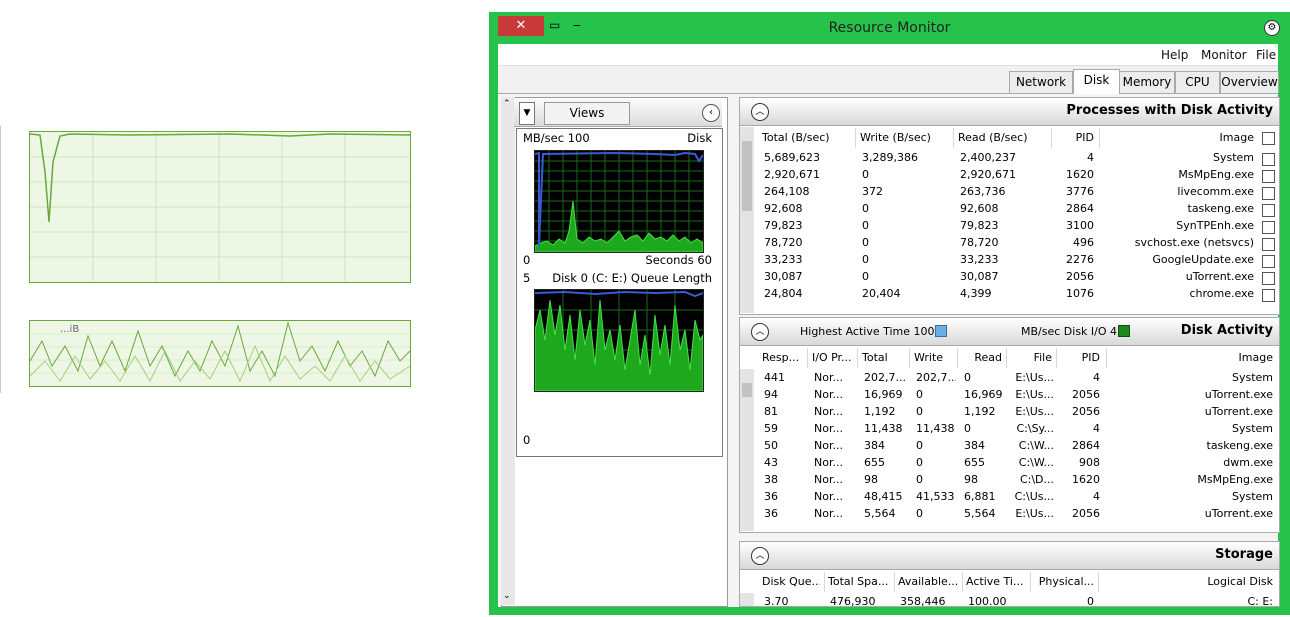 This screenshot has width=1290, height=617. Describe the element at coordinates (783, 259) in the screenshot. I see `process-total: 33,233` at that location.